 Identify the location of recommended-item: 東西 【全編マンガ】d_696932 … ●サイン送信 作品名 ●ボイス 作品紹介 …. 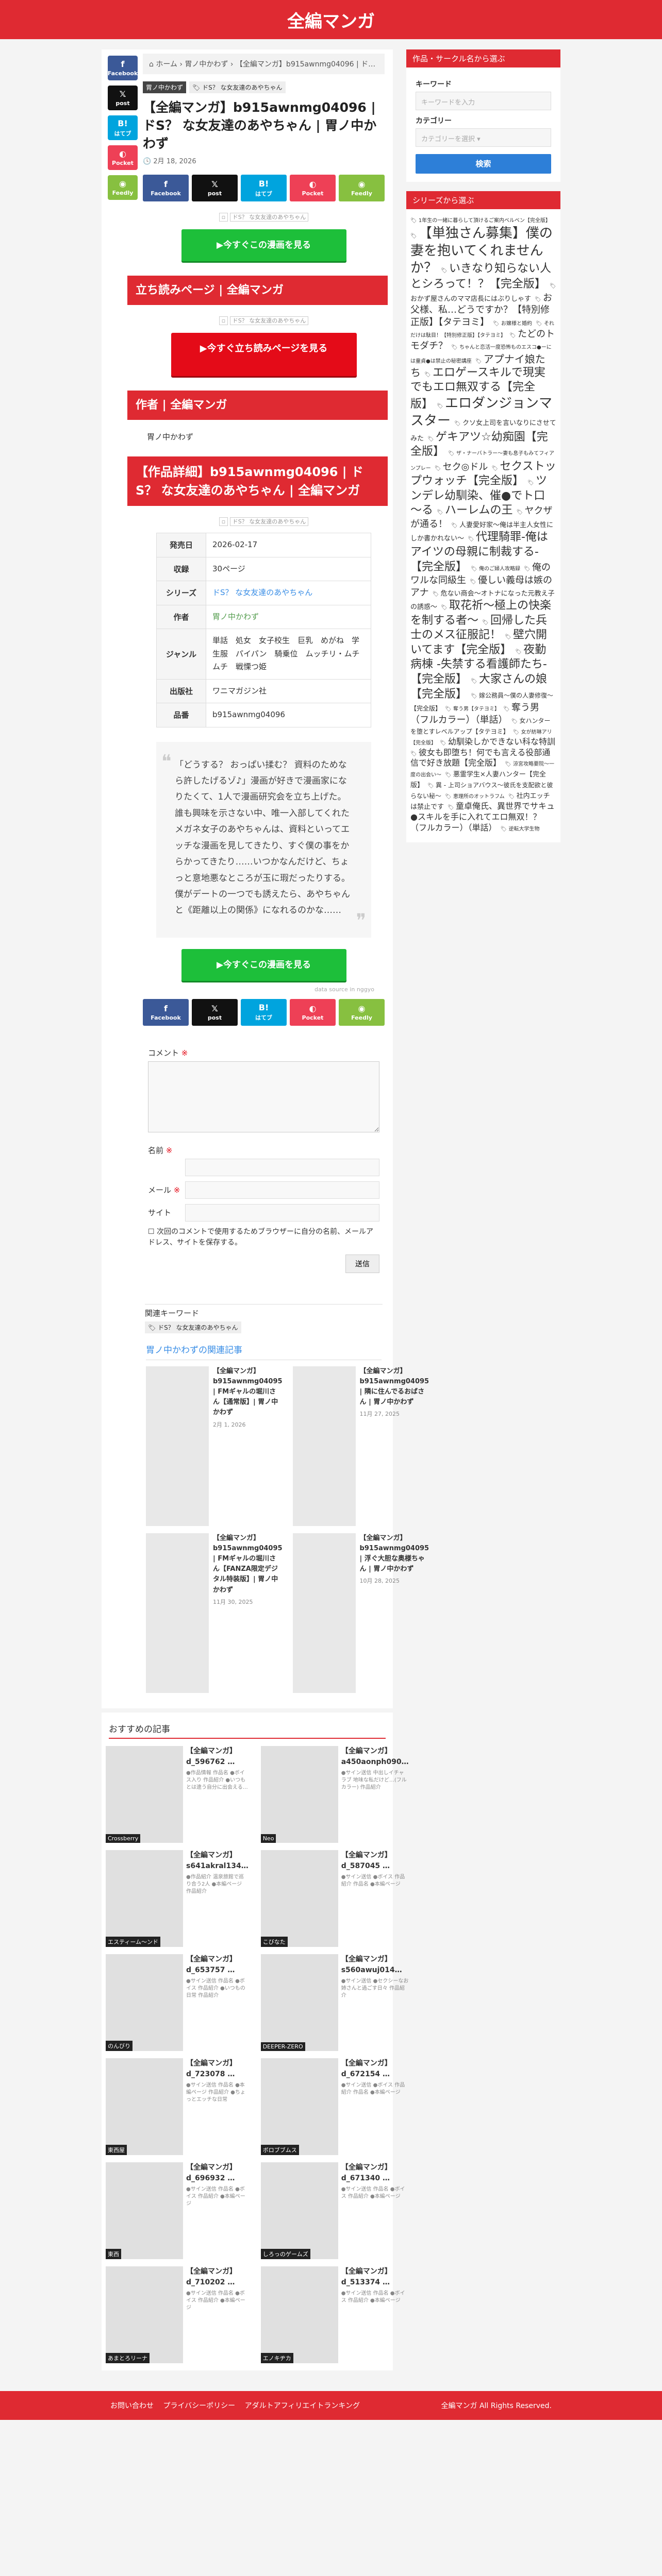
(178, 2210).